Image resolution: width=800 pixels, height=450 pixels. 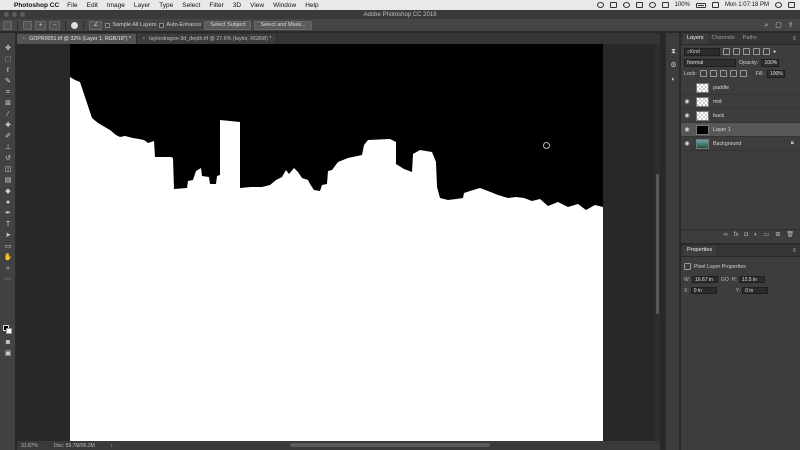 What do you see at coordinates (755, 290) in the screenshot?
I see `y-field: 0 in` at bounding box center [755, 290].